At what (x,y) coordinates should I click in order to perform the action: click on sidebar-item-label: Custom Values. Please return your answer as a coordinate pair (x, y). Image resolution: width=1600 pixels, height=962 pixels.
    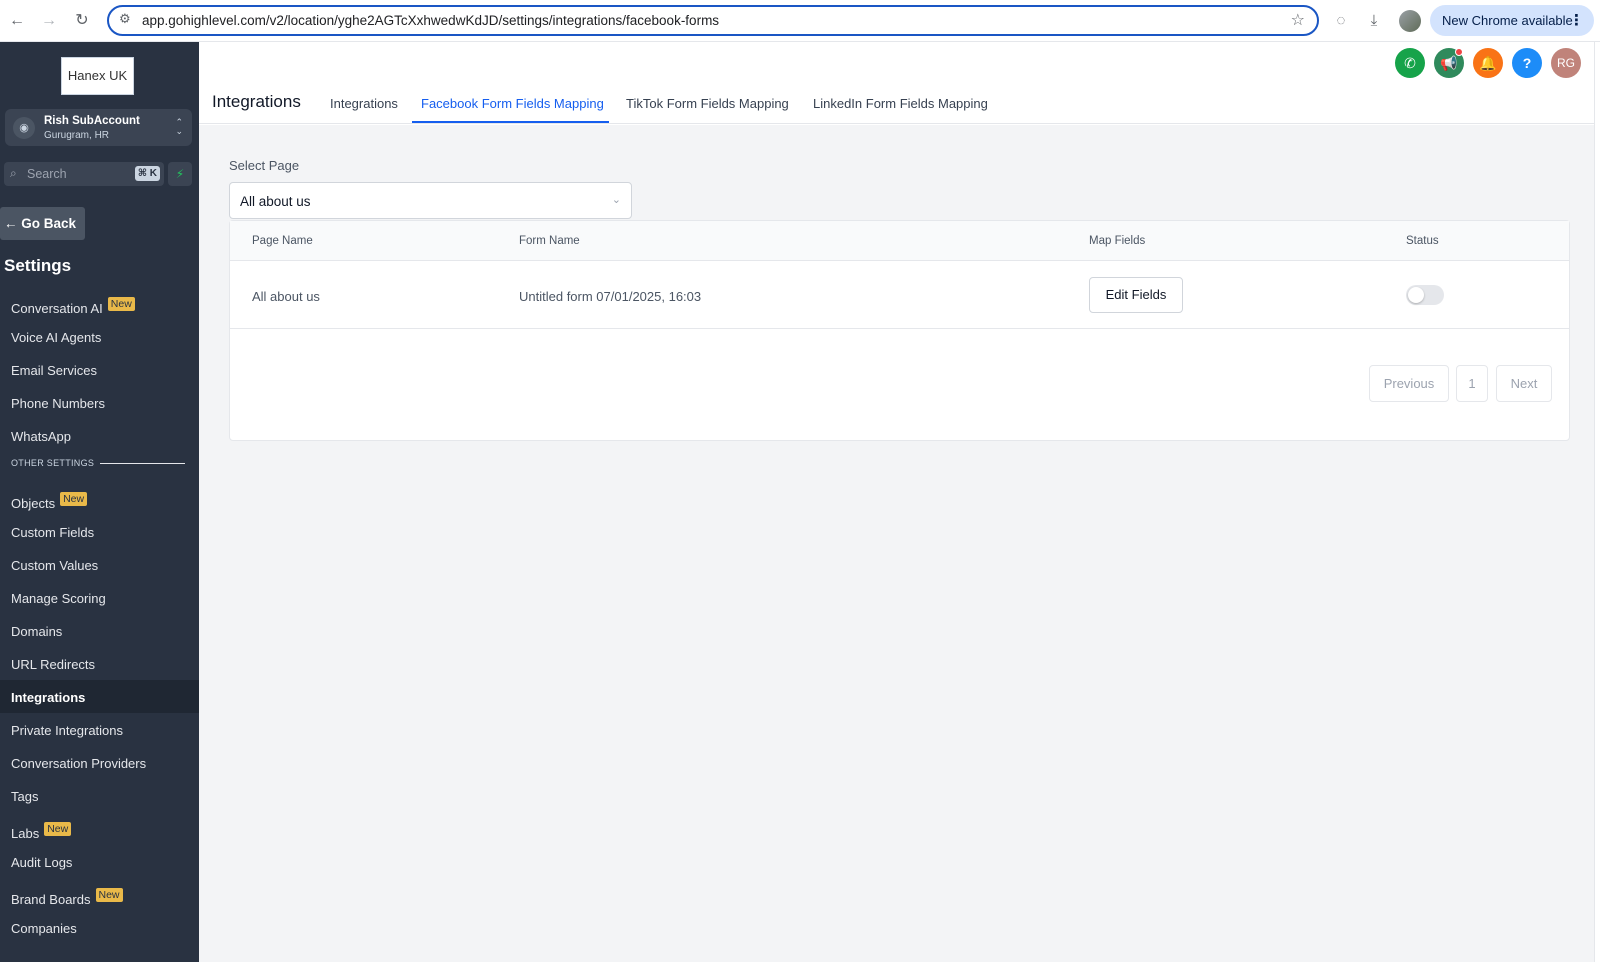
    Looking at the image, I should click on (55, 565).